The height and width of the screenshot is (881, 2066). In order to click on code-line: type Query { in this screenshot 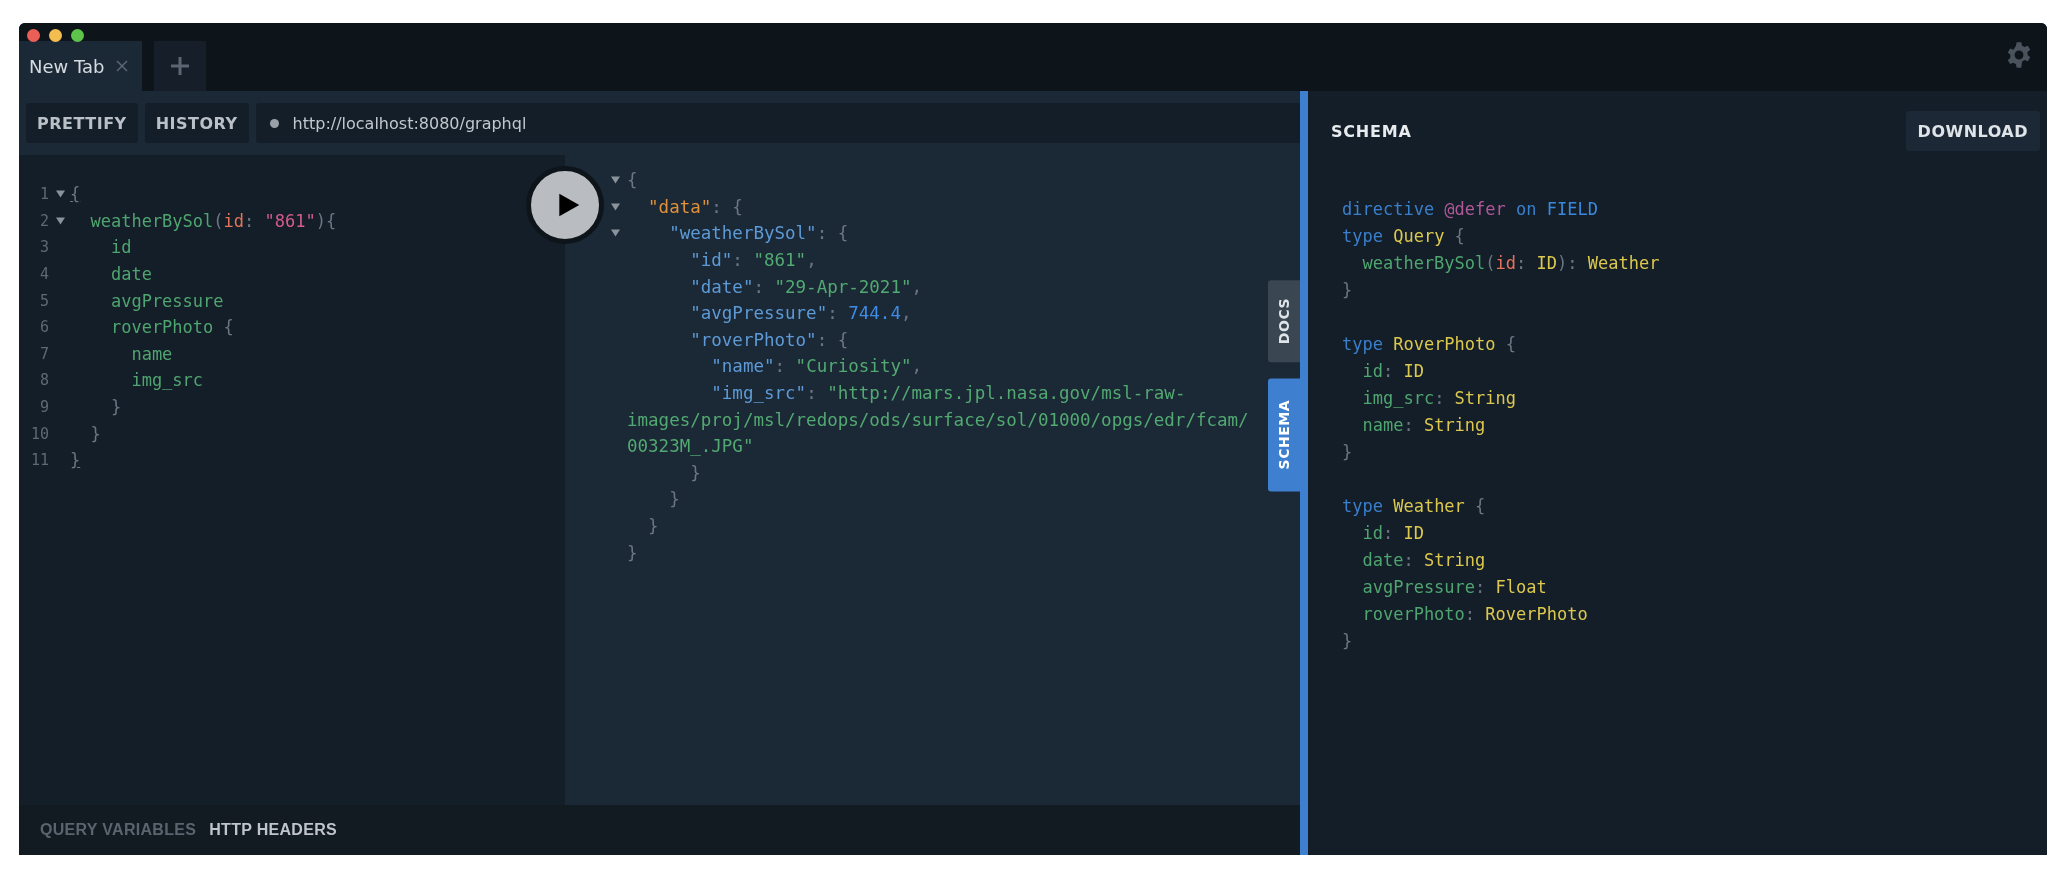, I will do `click(1404, 236)`.